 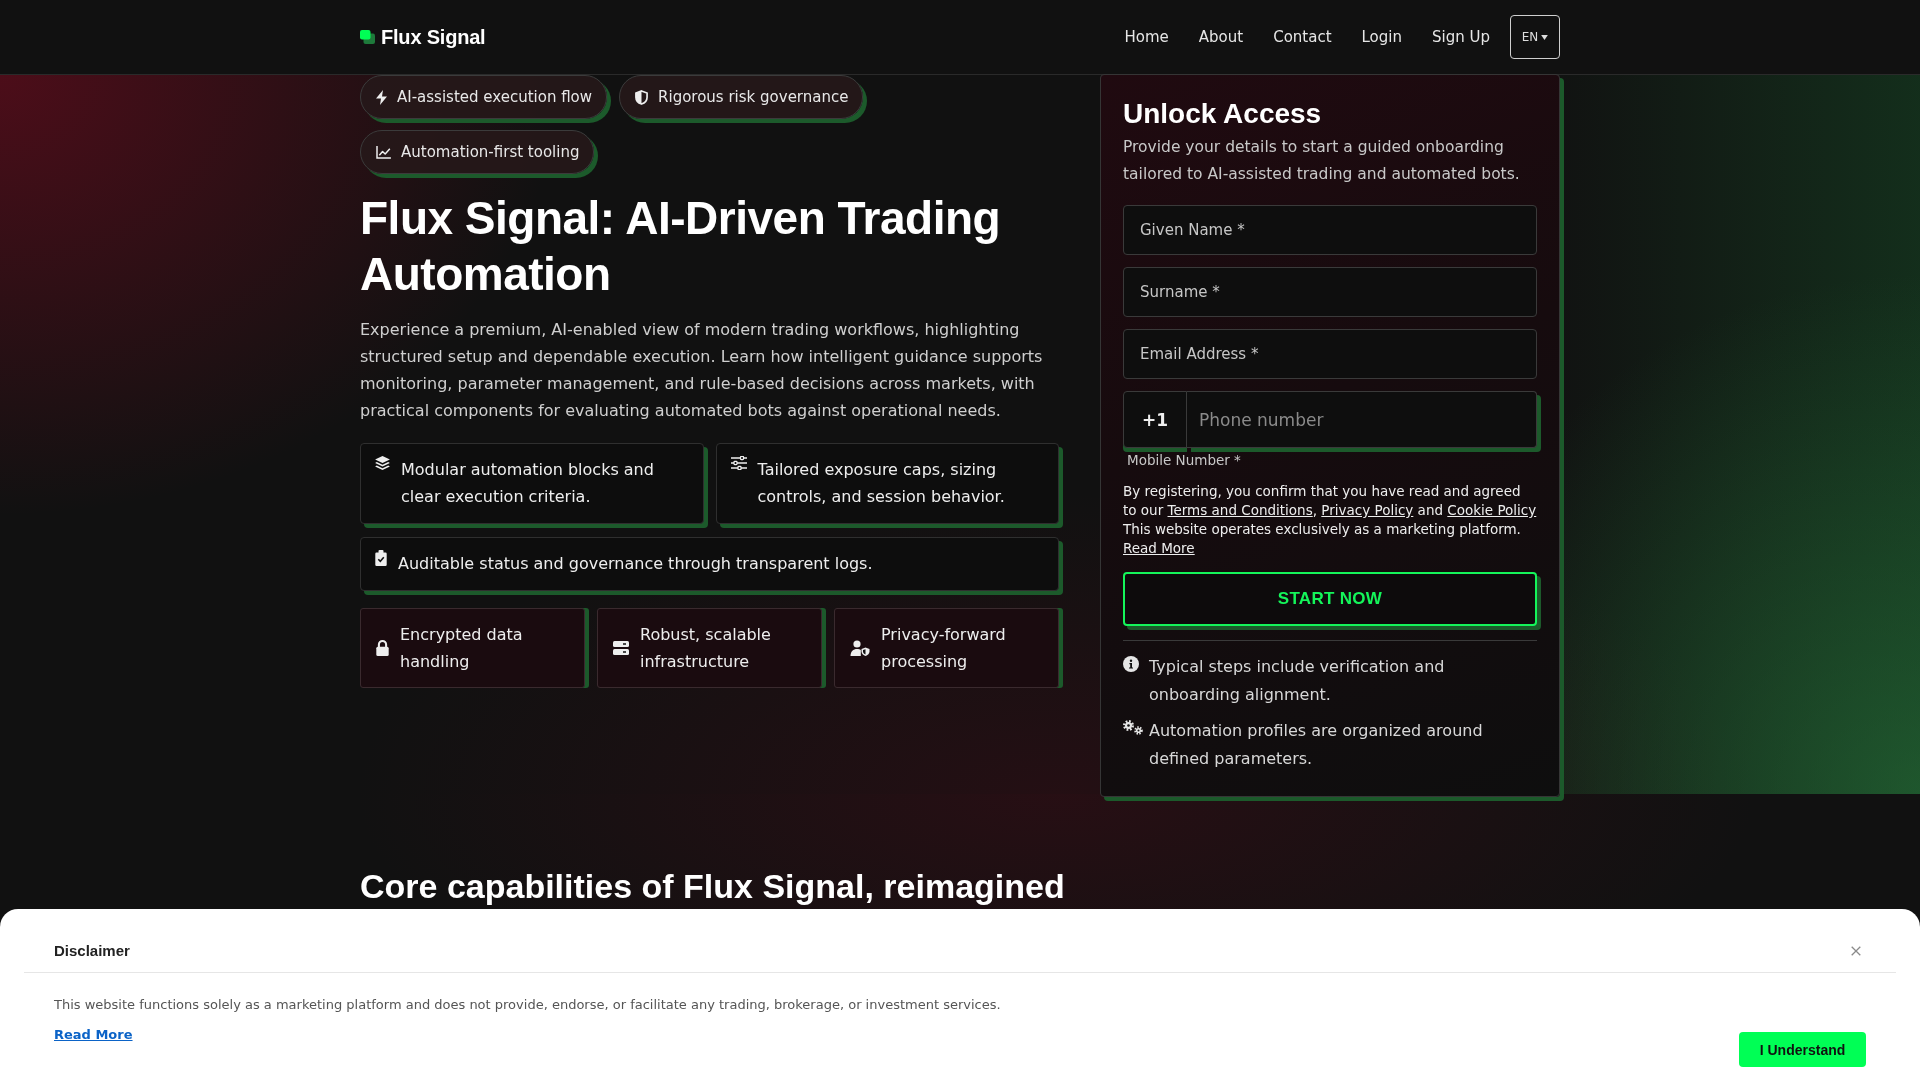 I want to click on phone-input-field: Phone number, so click(x=1362, y=419).